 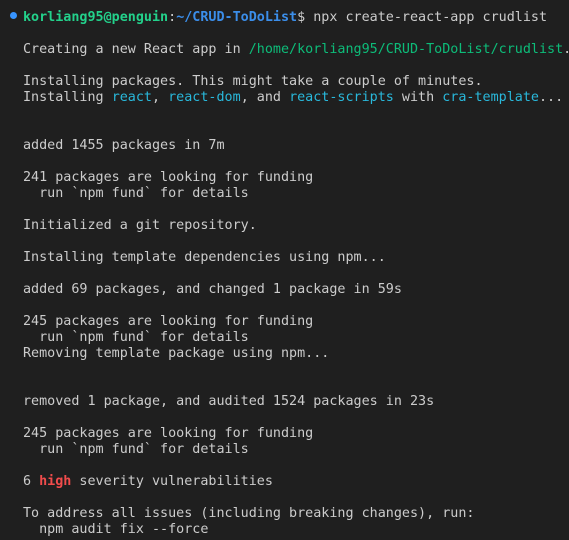 What do you see at coordinates (305, 17) in the screenshot?
I see `prompt-symbol: $` at bounding box center [305, 17].